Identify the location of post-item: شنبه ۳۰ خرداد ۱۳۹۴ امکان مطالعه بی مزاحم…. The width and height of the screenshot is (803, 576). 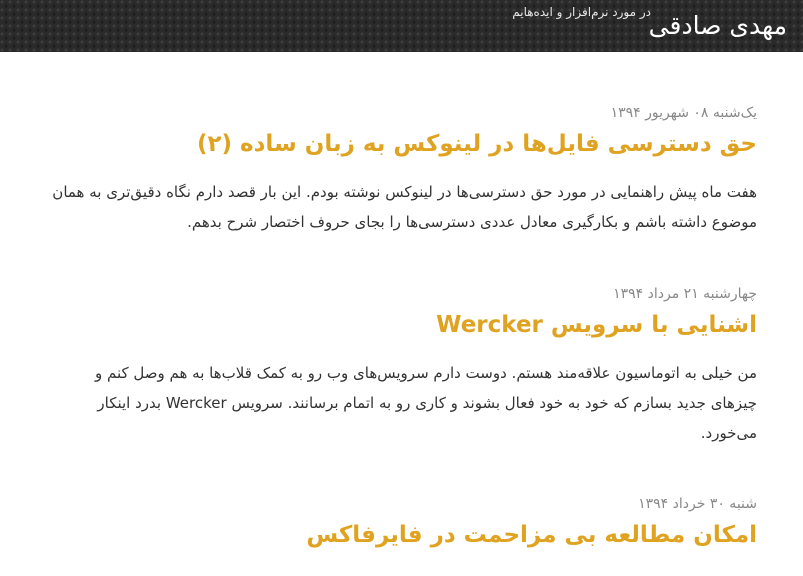
(402, 523).